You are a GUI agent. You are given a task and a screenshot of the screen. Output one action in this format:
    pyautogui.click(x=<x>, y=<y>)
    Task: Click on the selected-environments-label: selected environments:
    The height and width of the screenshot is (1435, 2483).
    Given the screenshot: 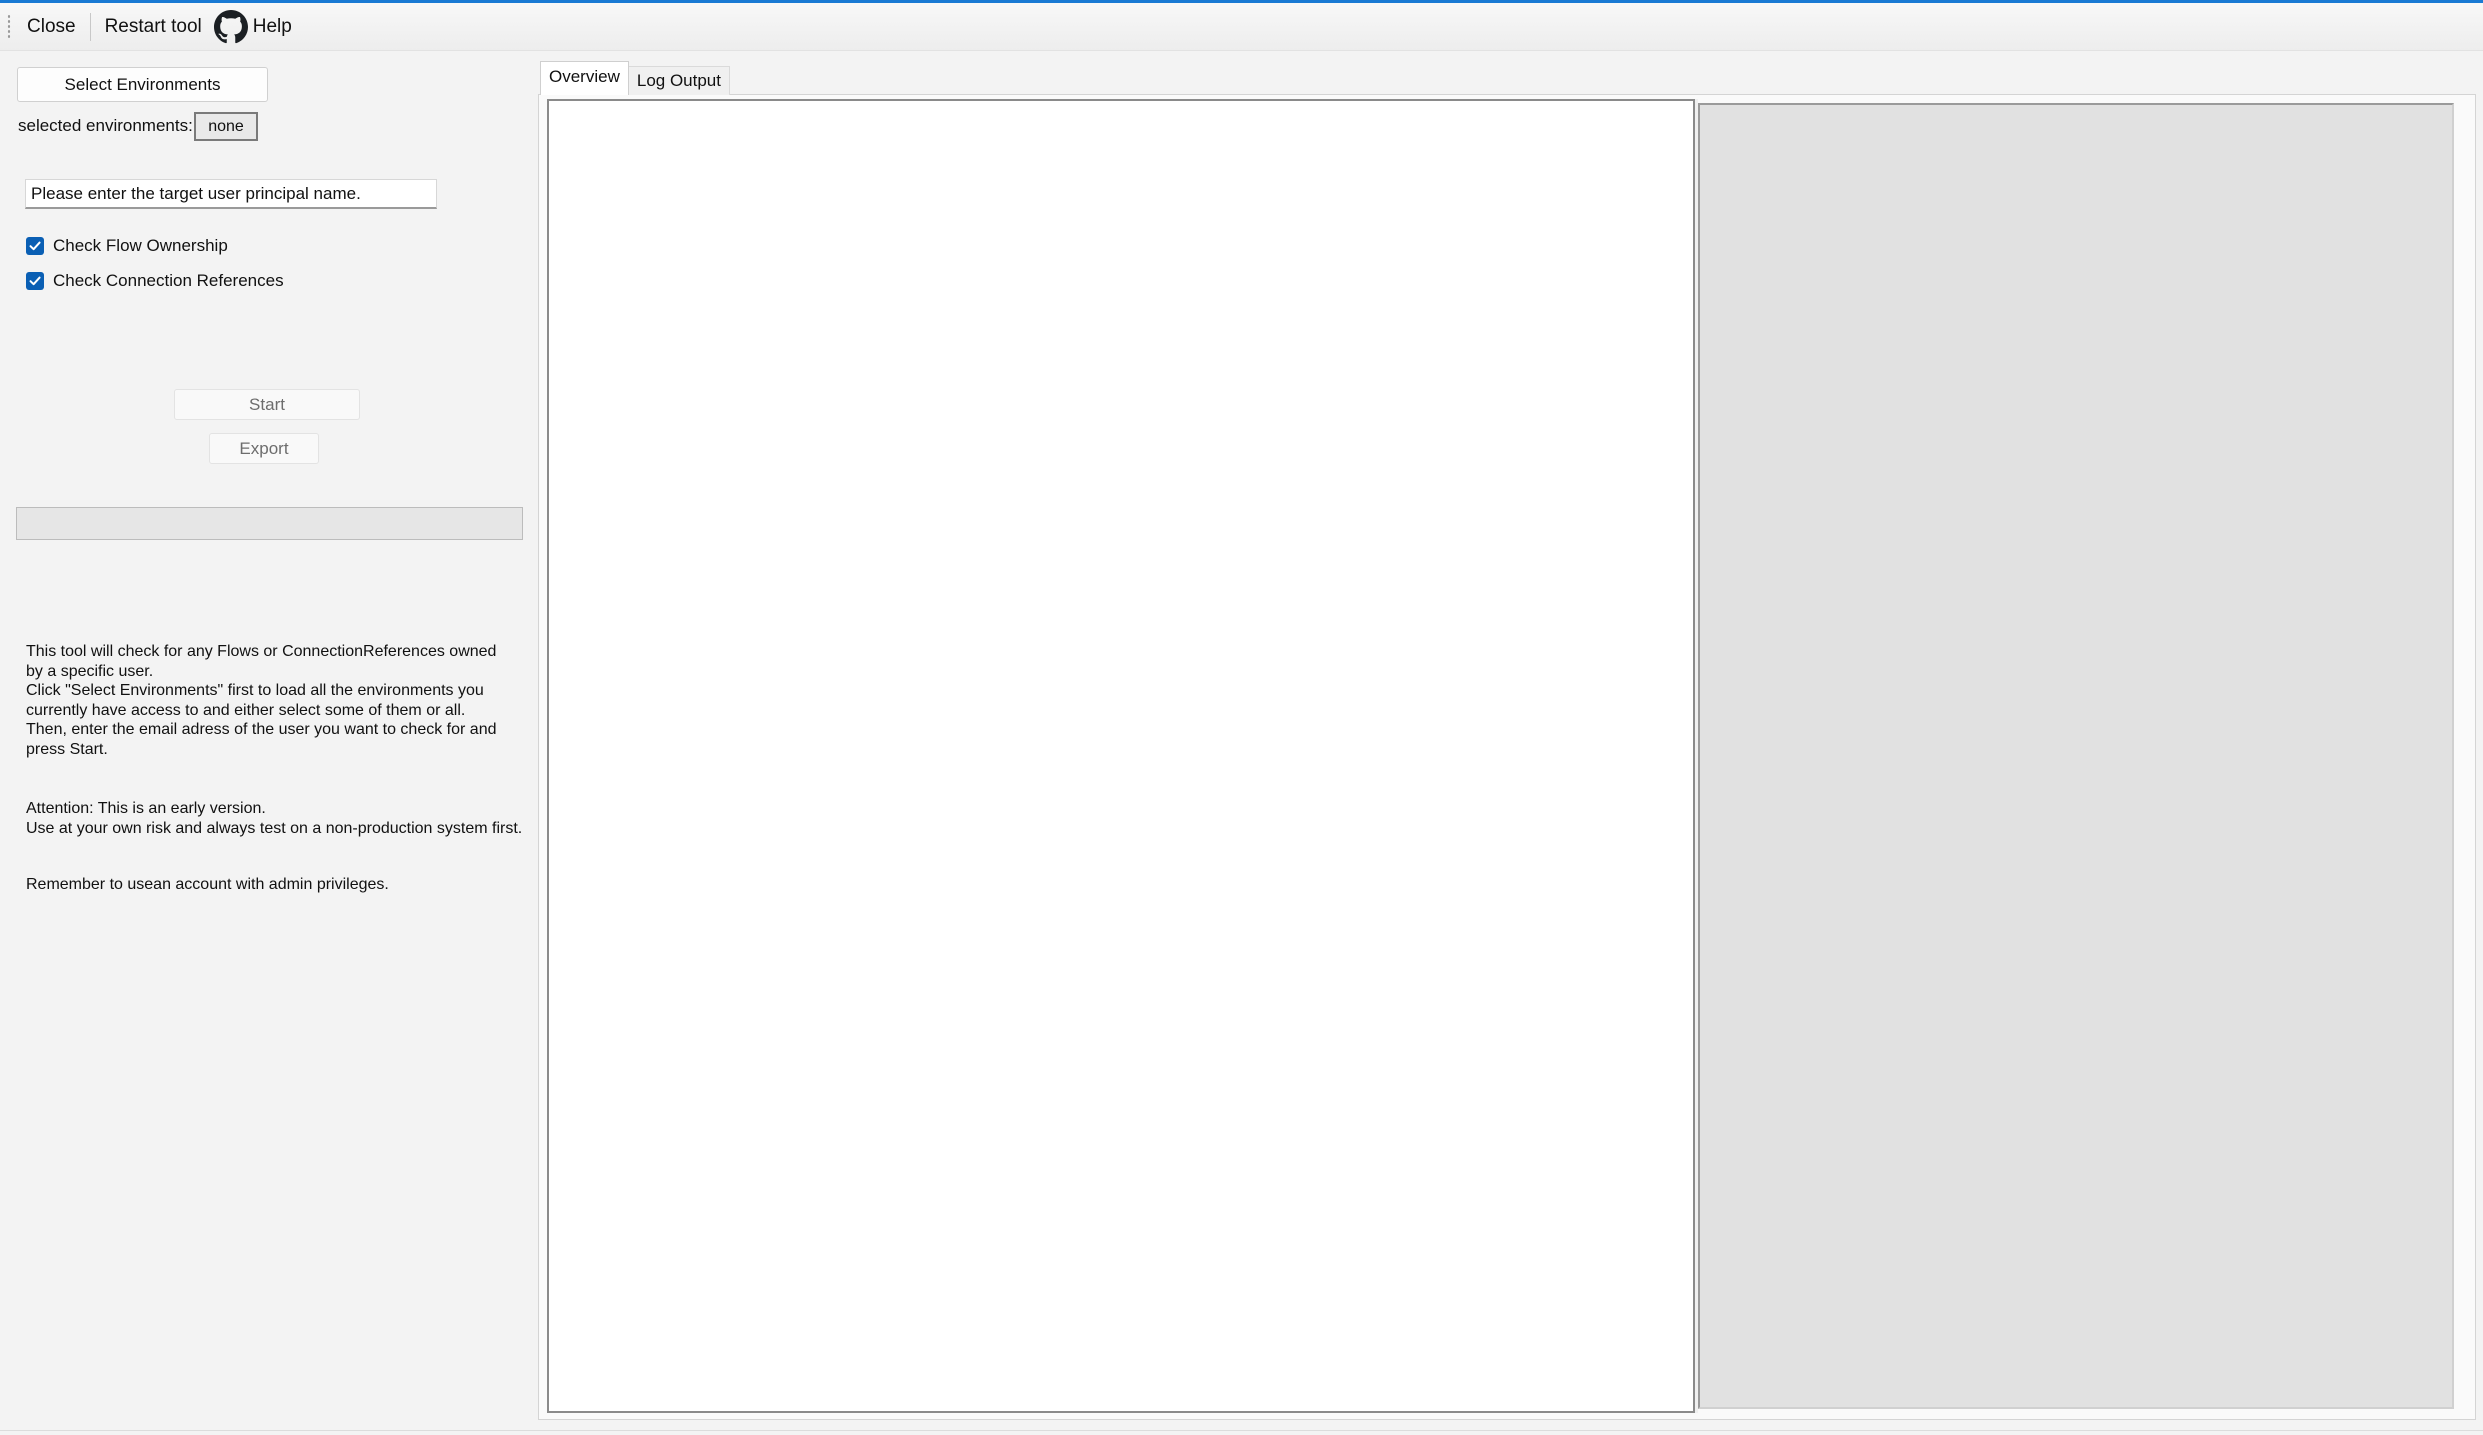 What is the action you would take?
    pyautogui.click(x=105, y=125)
    